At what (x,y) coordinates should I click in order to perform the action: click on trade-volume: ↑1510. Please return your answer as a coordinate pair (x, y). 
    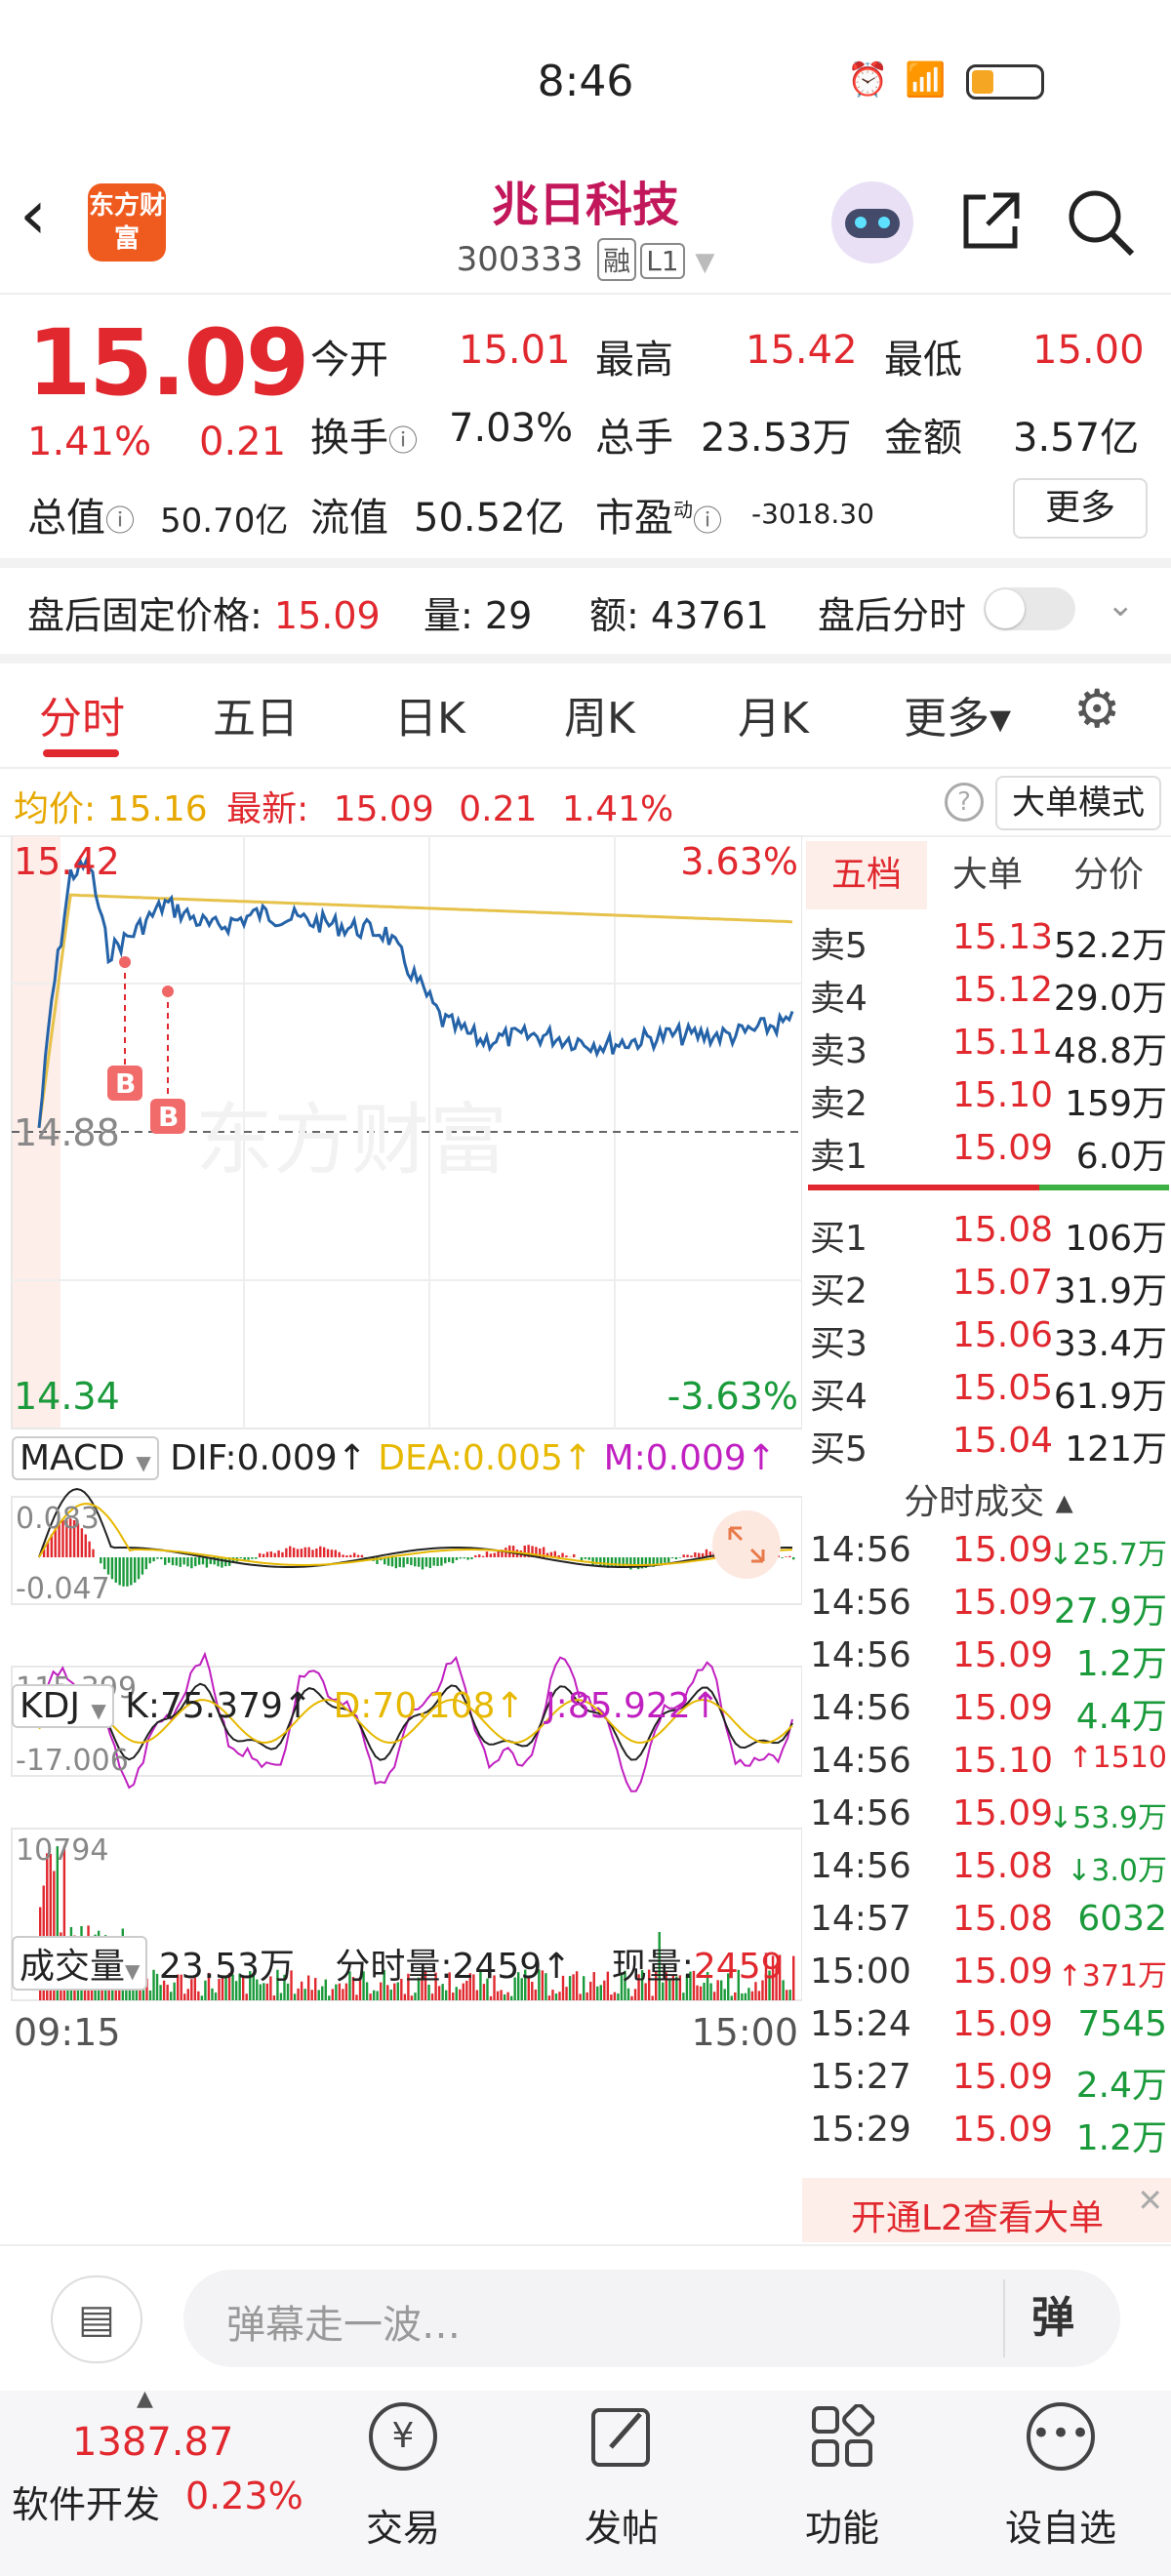
    Looking at the image, I should click on (1117, 1758).